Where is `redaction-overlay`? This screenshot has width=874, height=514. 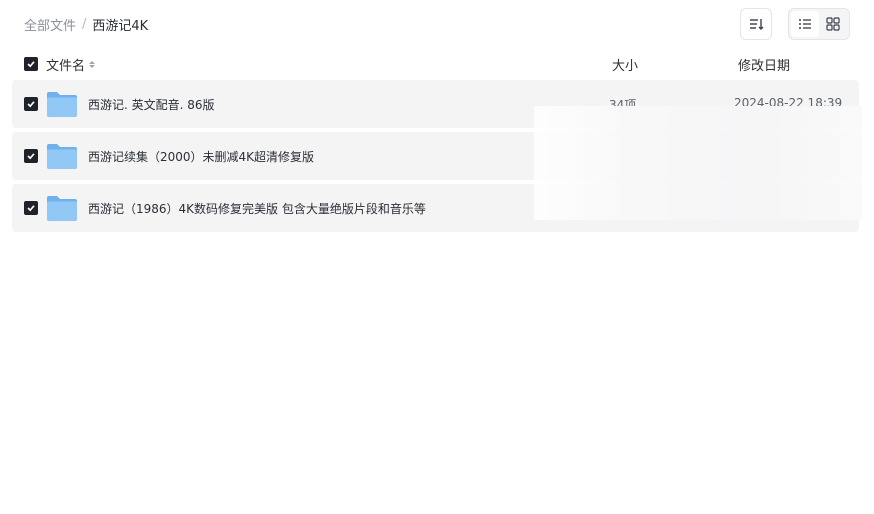 redaction-overlay is located at coordinates (698, 163).